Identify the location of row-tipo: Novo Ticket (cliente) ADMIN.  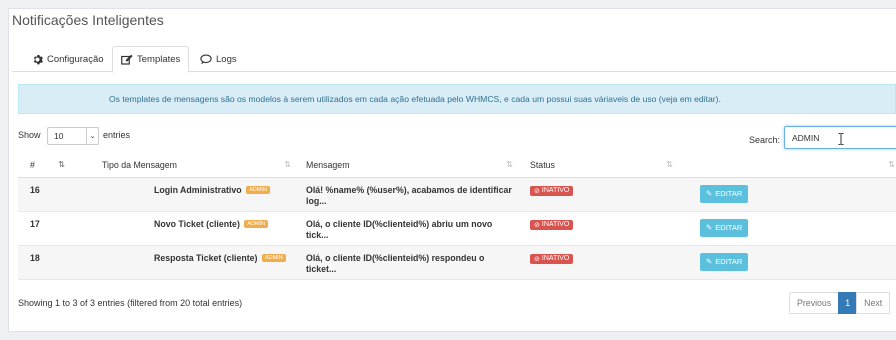
(183, 228).